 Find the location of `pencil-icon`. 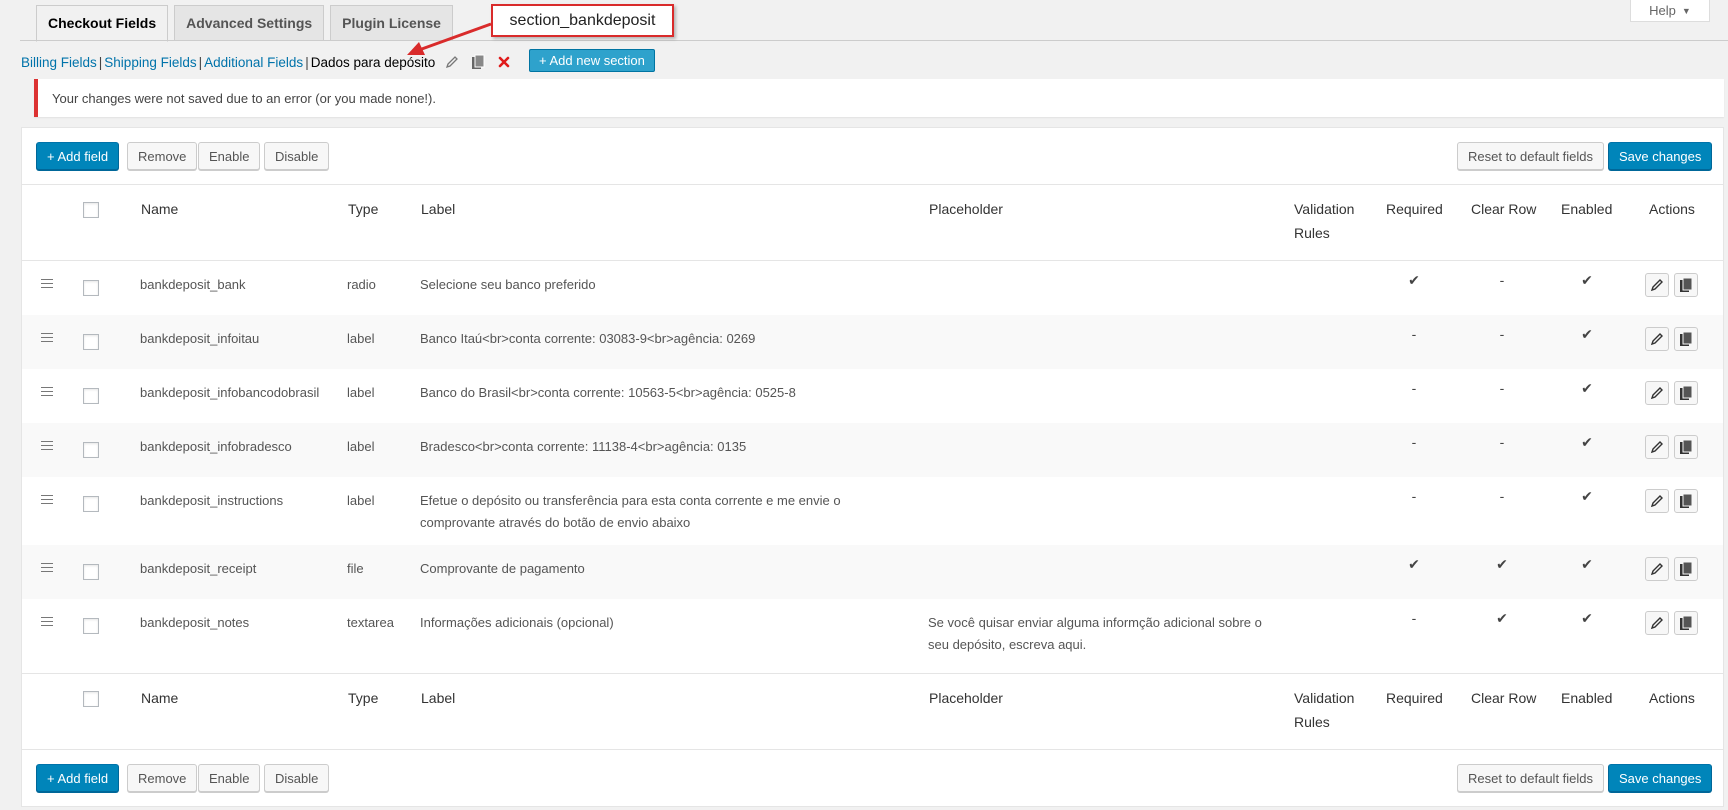

pencil-icon is located at coordinates (1656, 447).